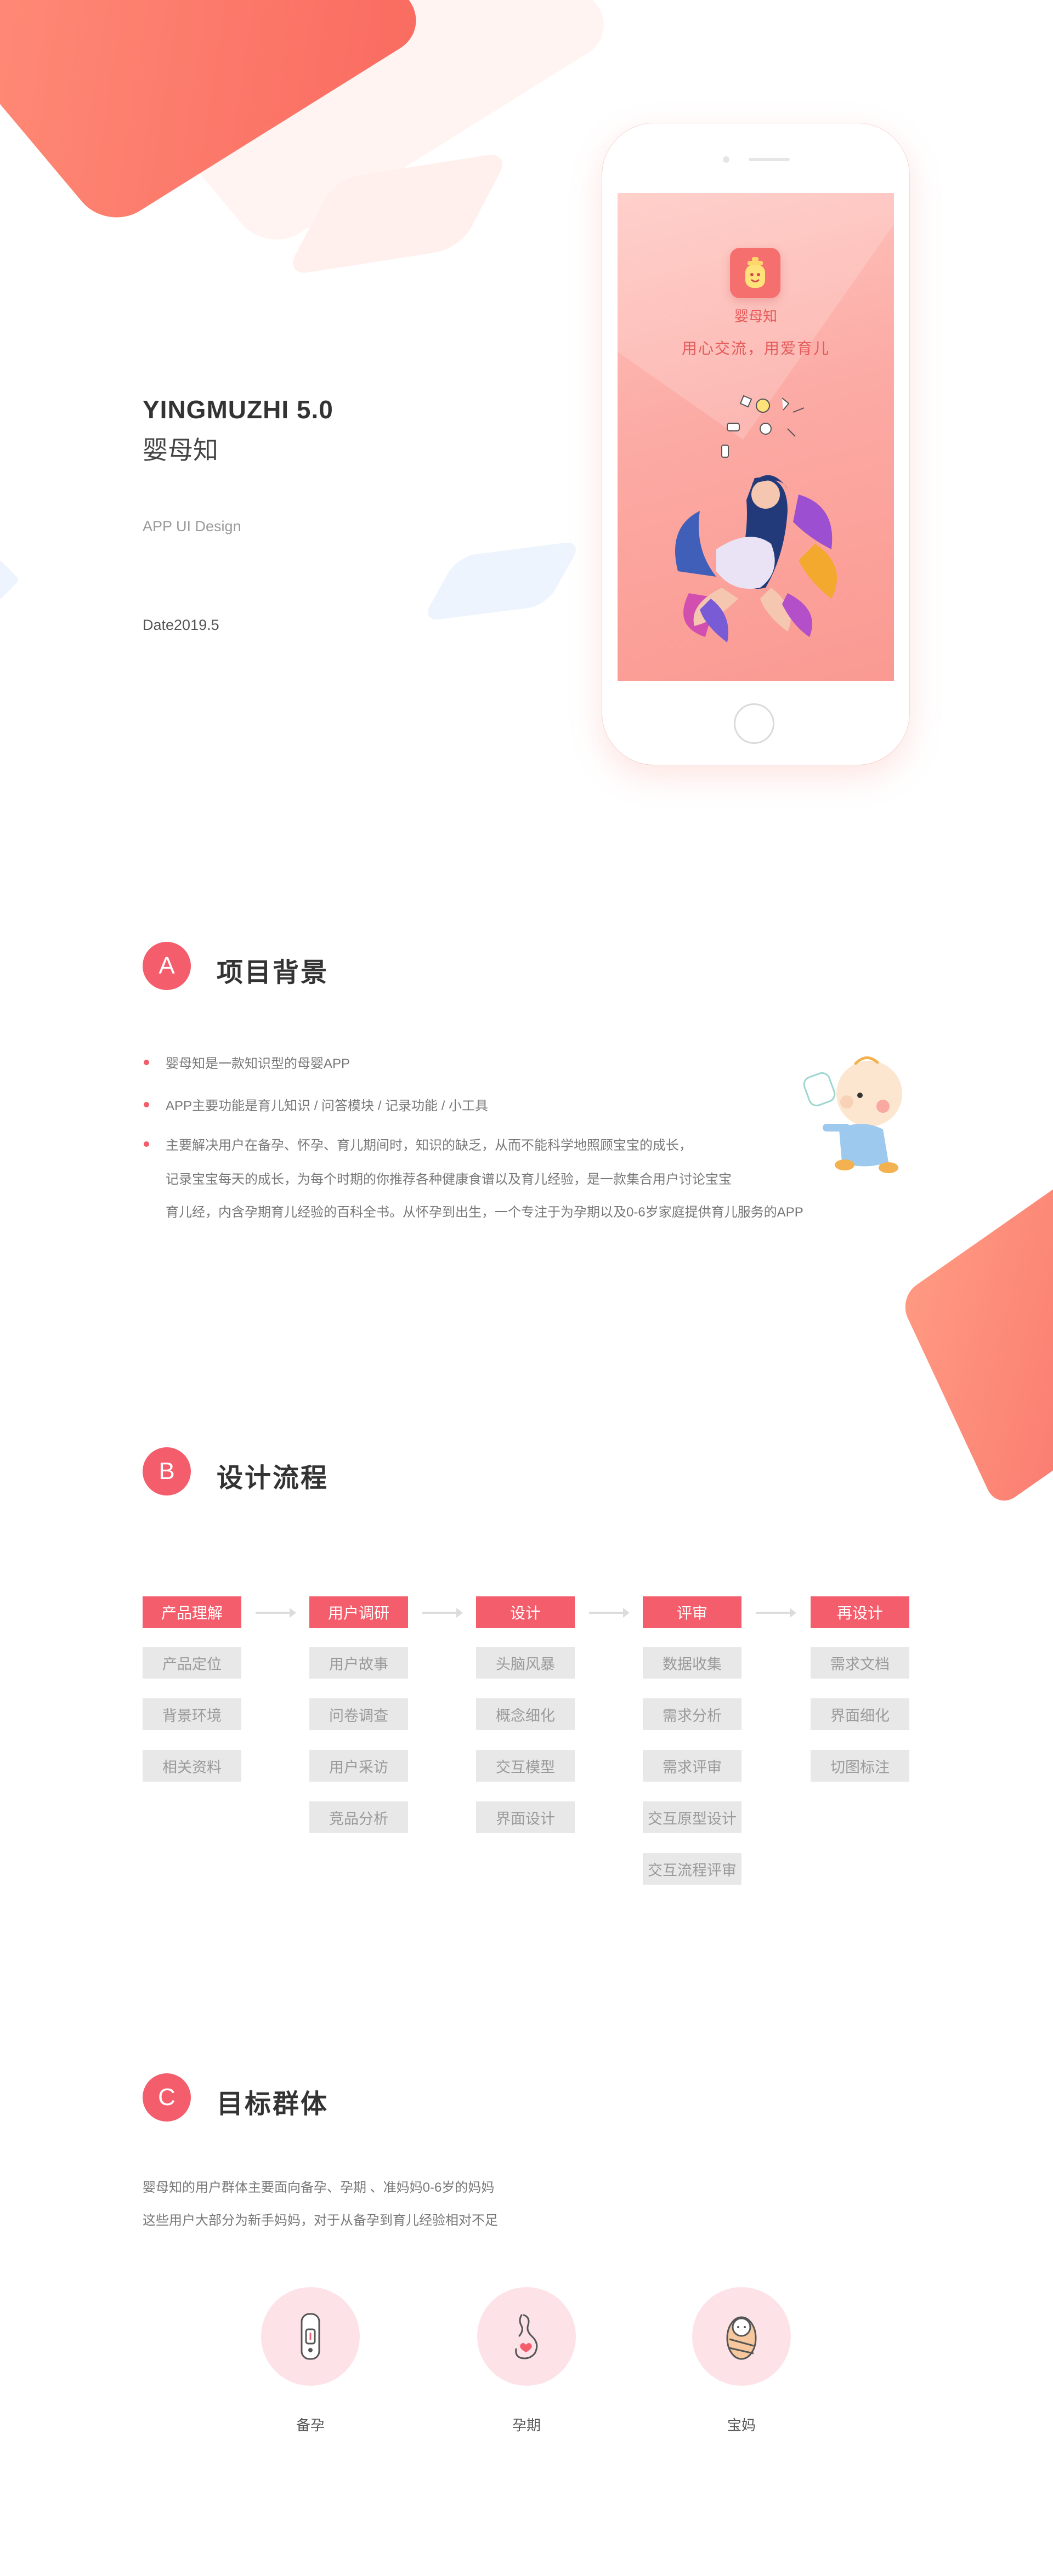  What do you see at coordinates (321, 2220) in the screenshot?
I see `target-desc-2: 这些用户大部分为新手妈妈，对于从备孕到育儿经验相对不足` at bounding box center [321, 2220].